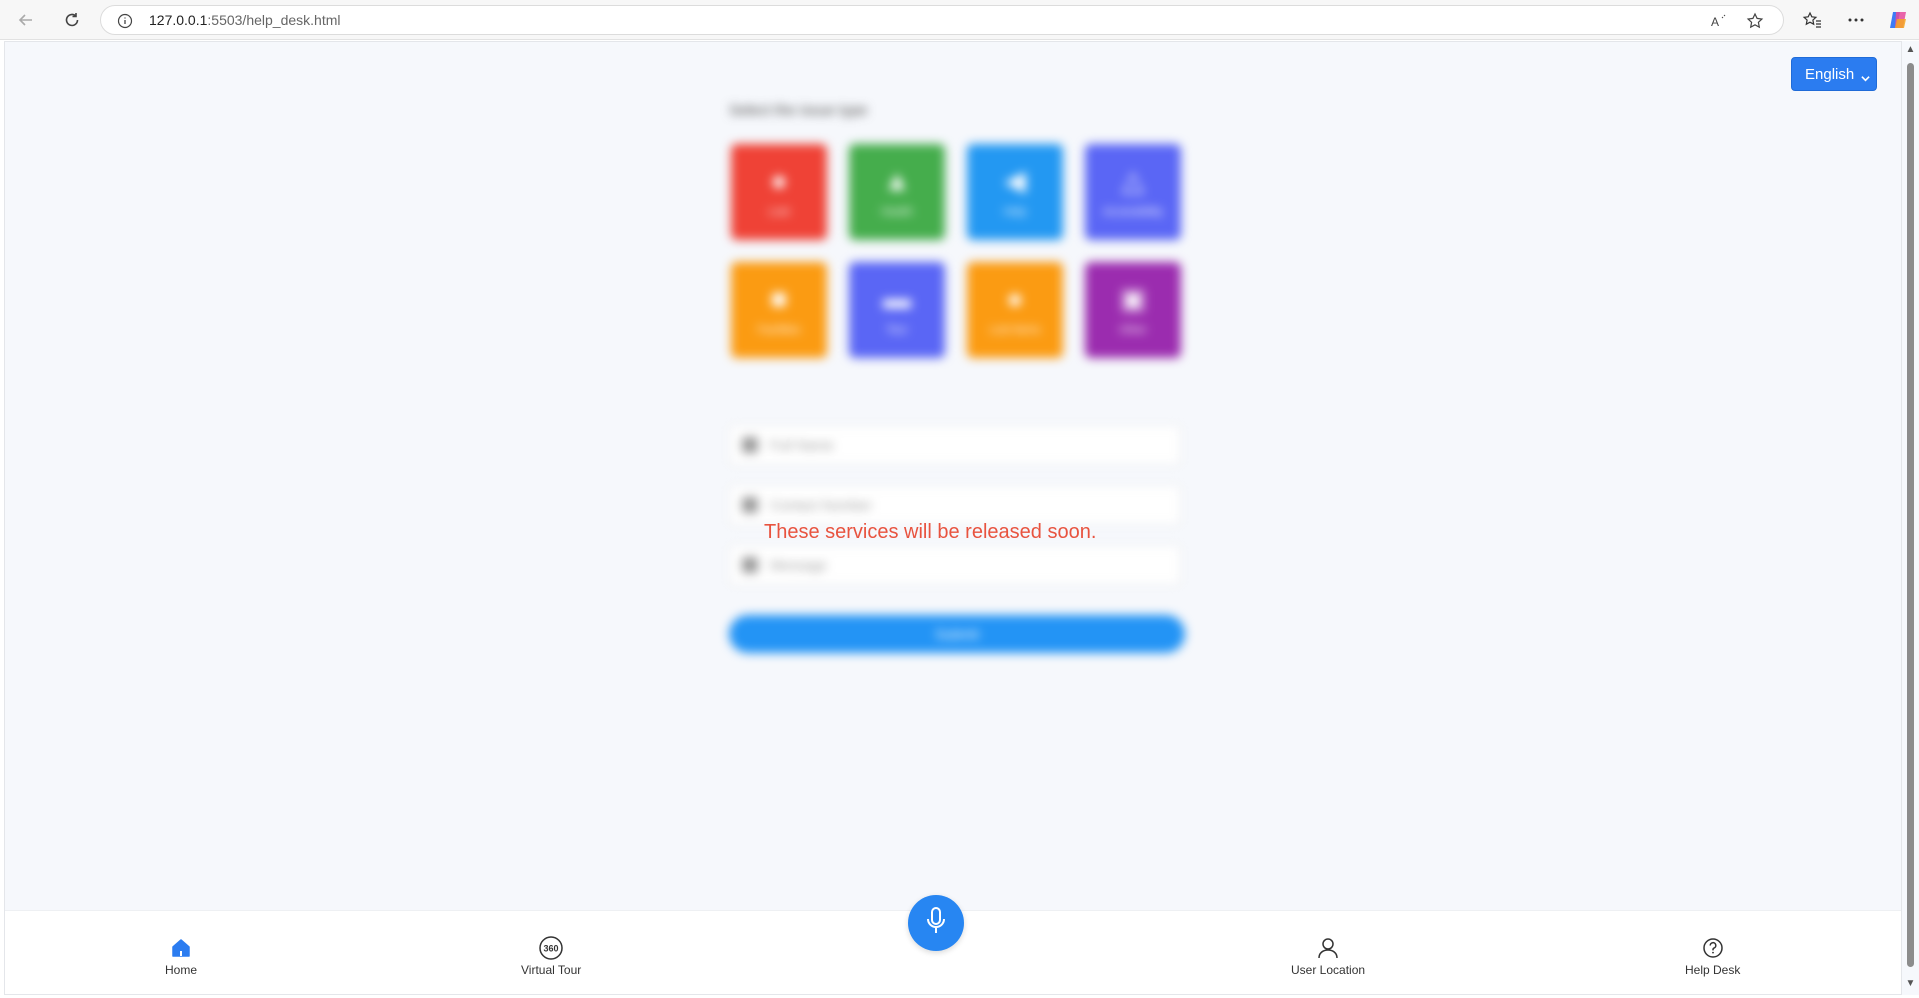  I want to click on instruction-text: Select the issue type, so click(798, 110).